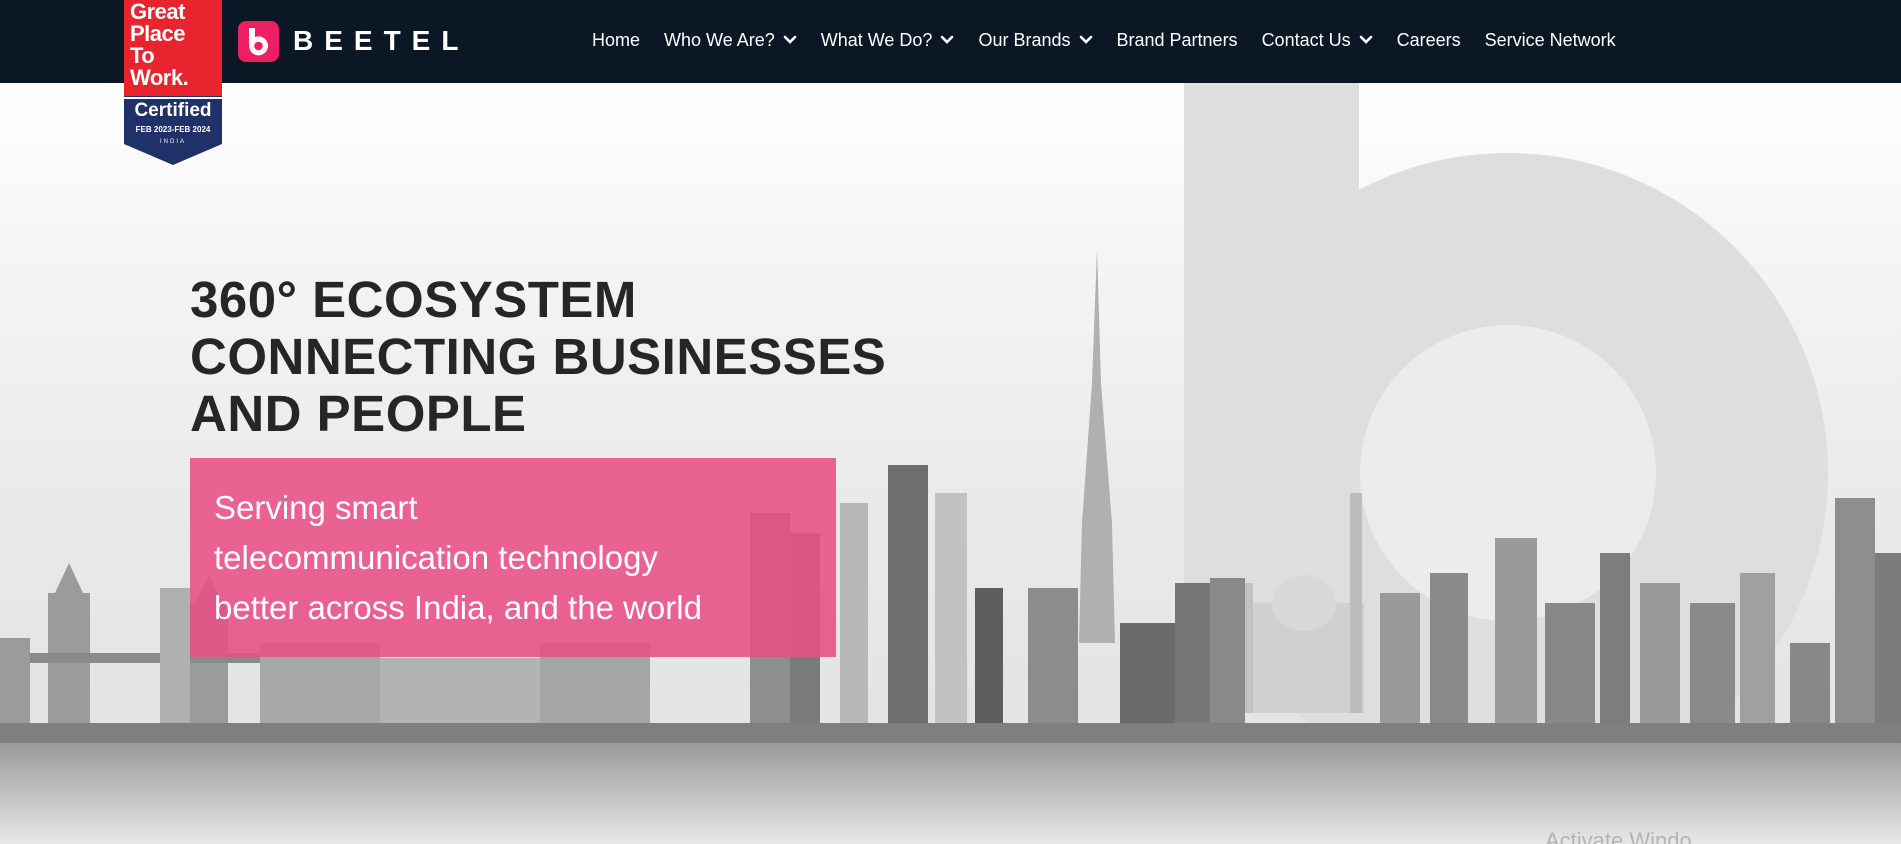 Image resolution: width=1901 pixels, height=844 pixels. I want to click on nav-service-network: Service Network, so click(1550, 40).